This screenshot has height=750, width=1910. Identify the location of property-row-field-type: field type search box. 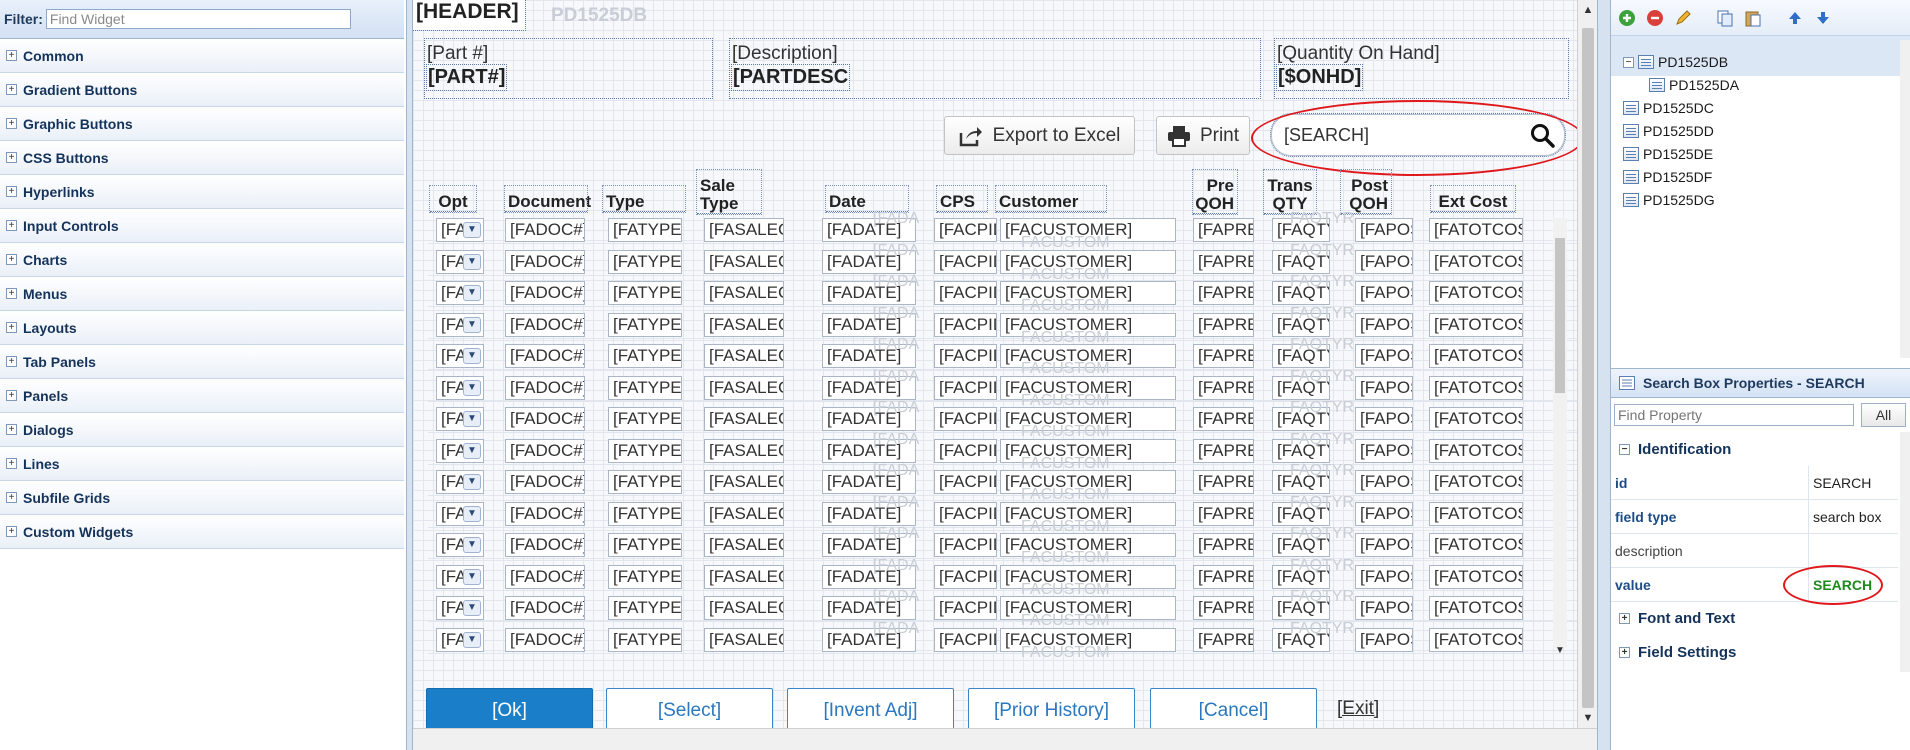
(1754, 517).